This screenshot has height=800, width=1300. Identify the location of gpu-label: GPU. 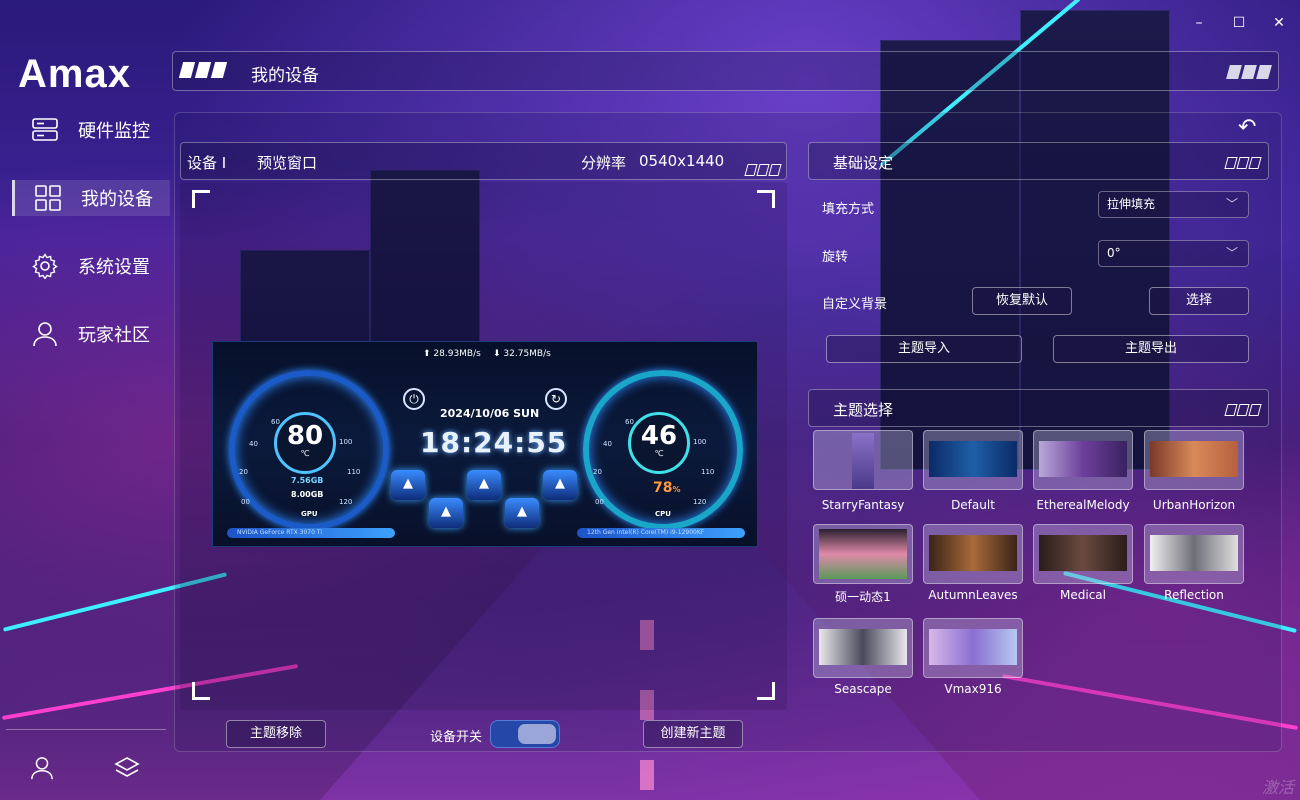
(309, 514).